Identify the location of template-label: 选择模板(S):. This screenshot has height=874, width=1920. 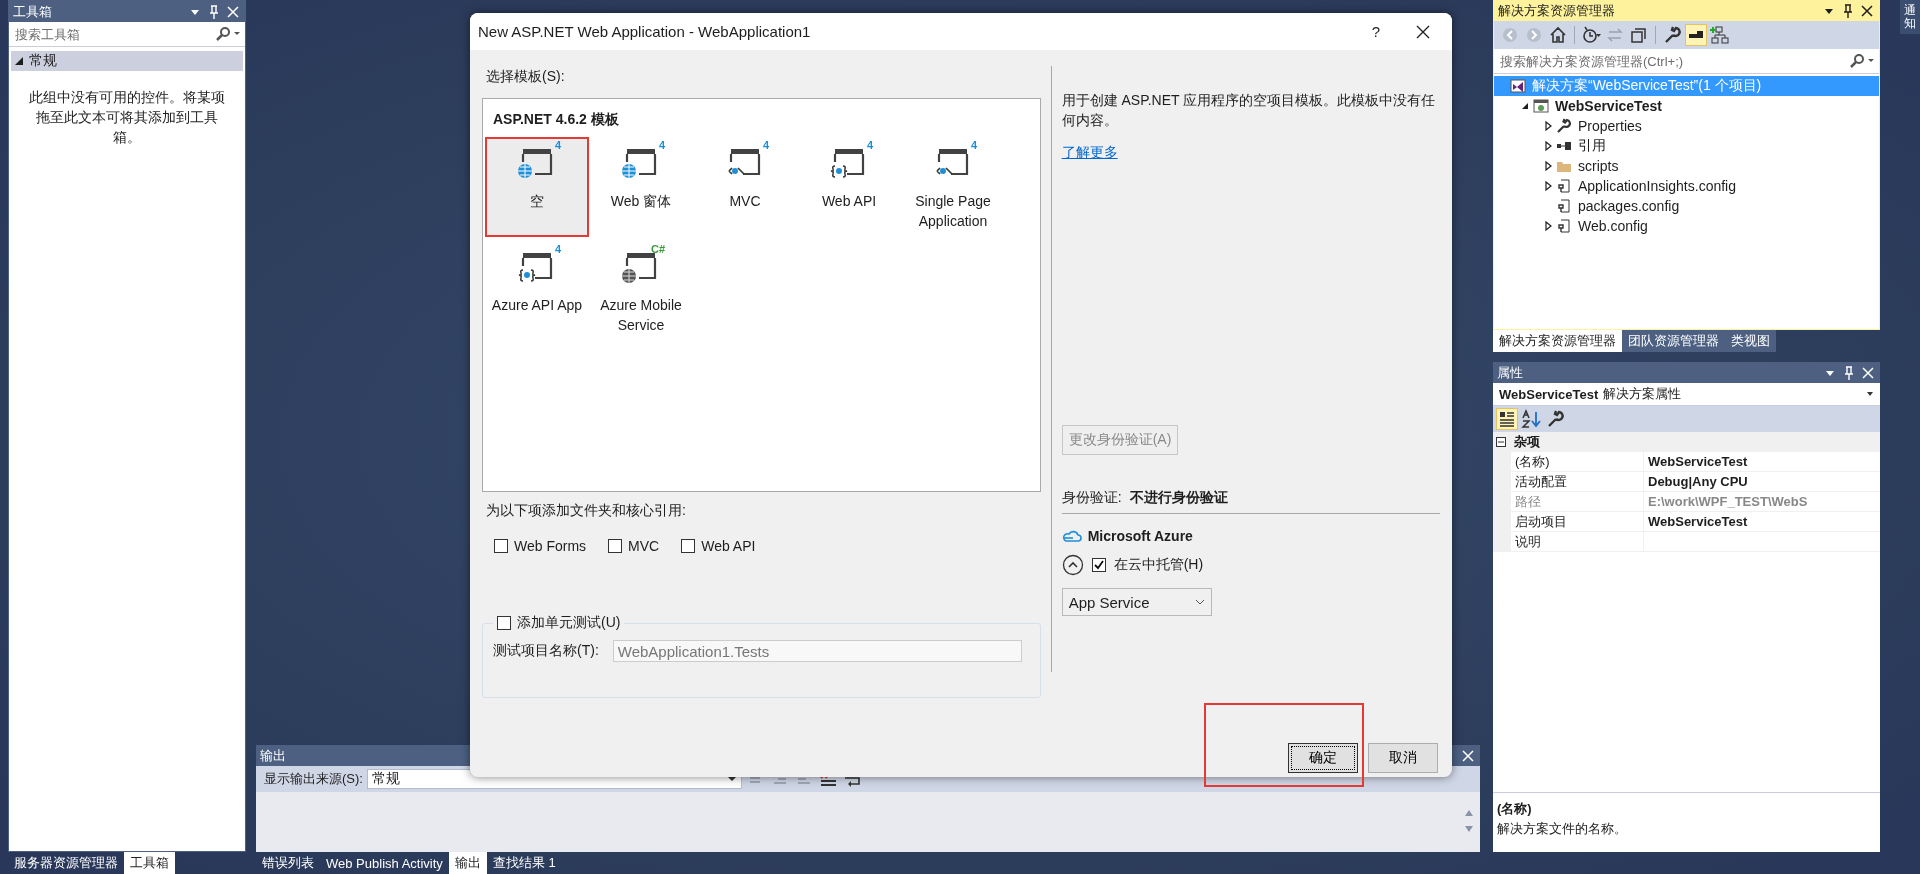
(526, 77).